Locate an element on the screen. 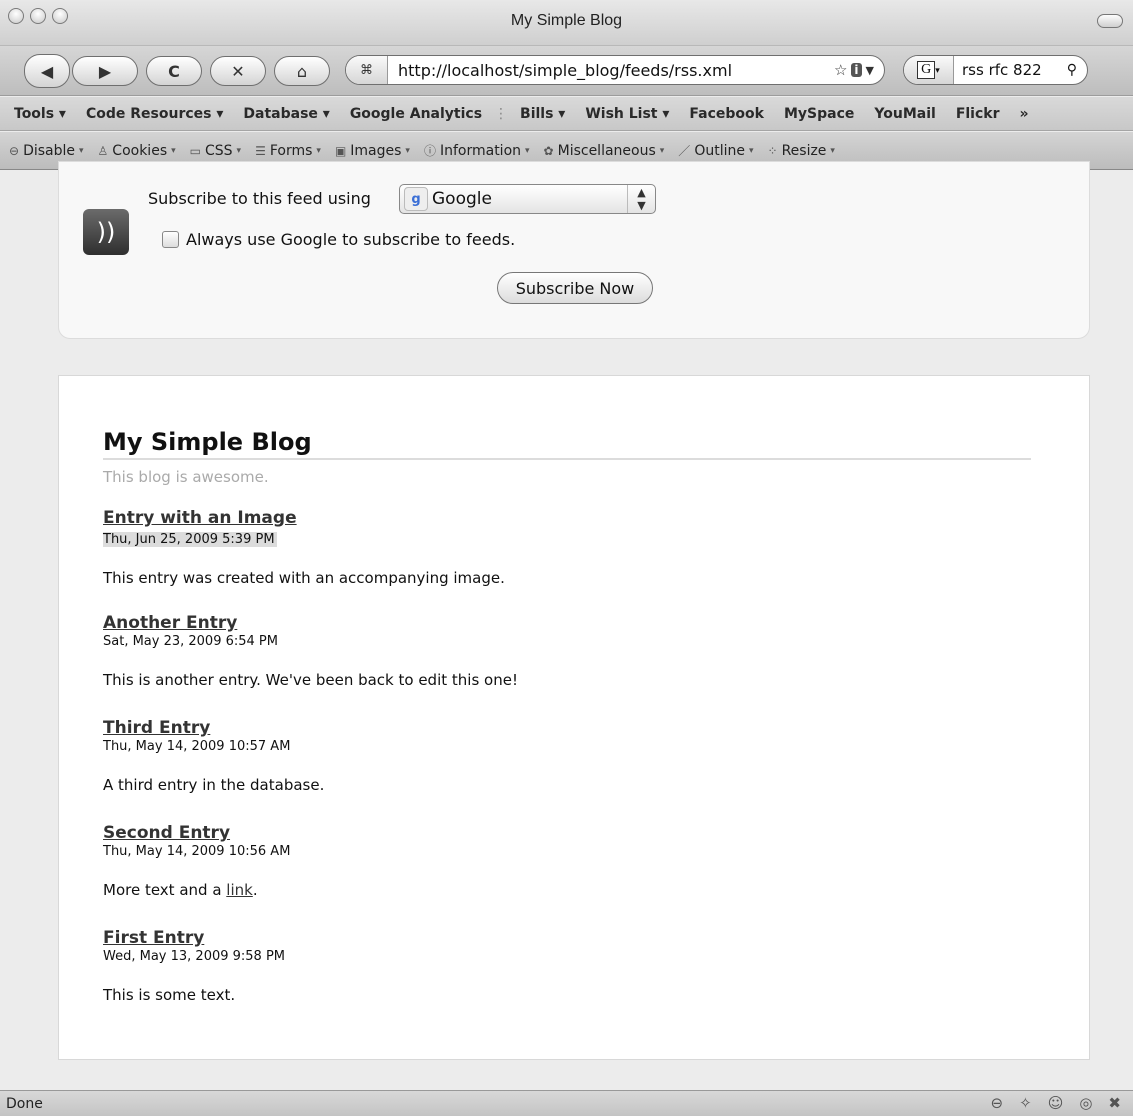  google-reader-icon: g is located at coordinates (416, 199).